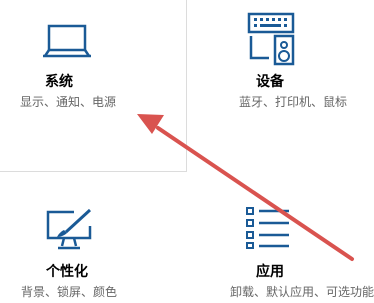 Image resolution: width=374 pixels, height=303 pixels. I want to click on tile-title: 设备, so click(270, 82).